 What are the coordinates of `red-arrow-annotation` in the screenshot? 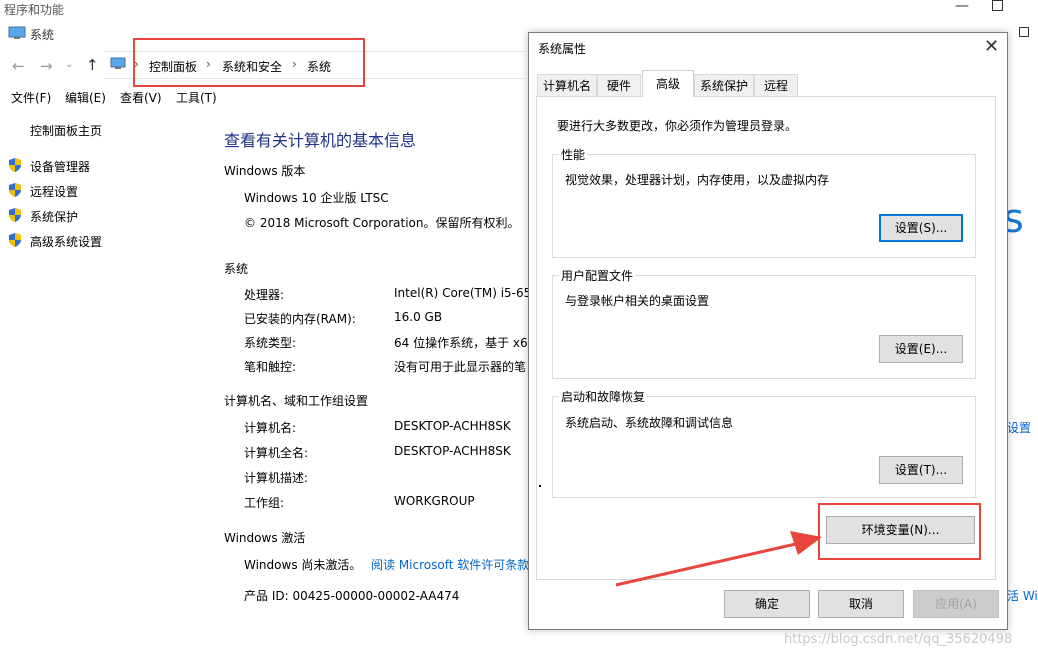 It's located at (718, 559).